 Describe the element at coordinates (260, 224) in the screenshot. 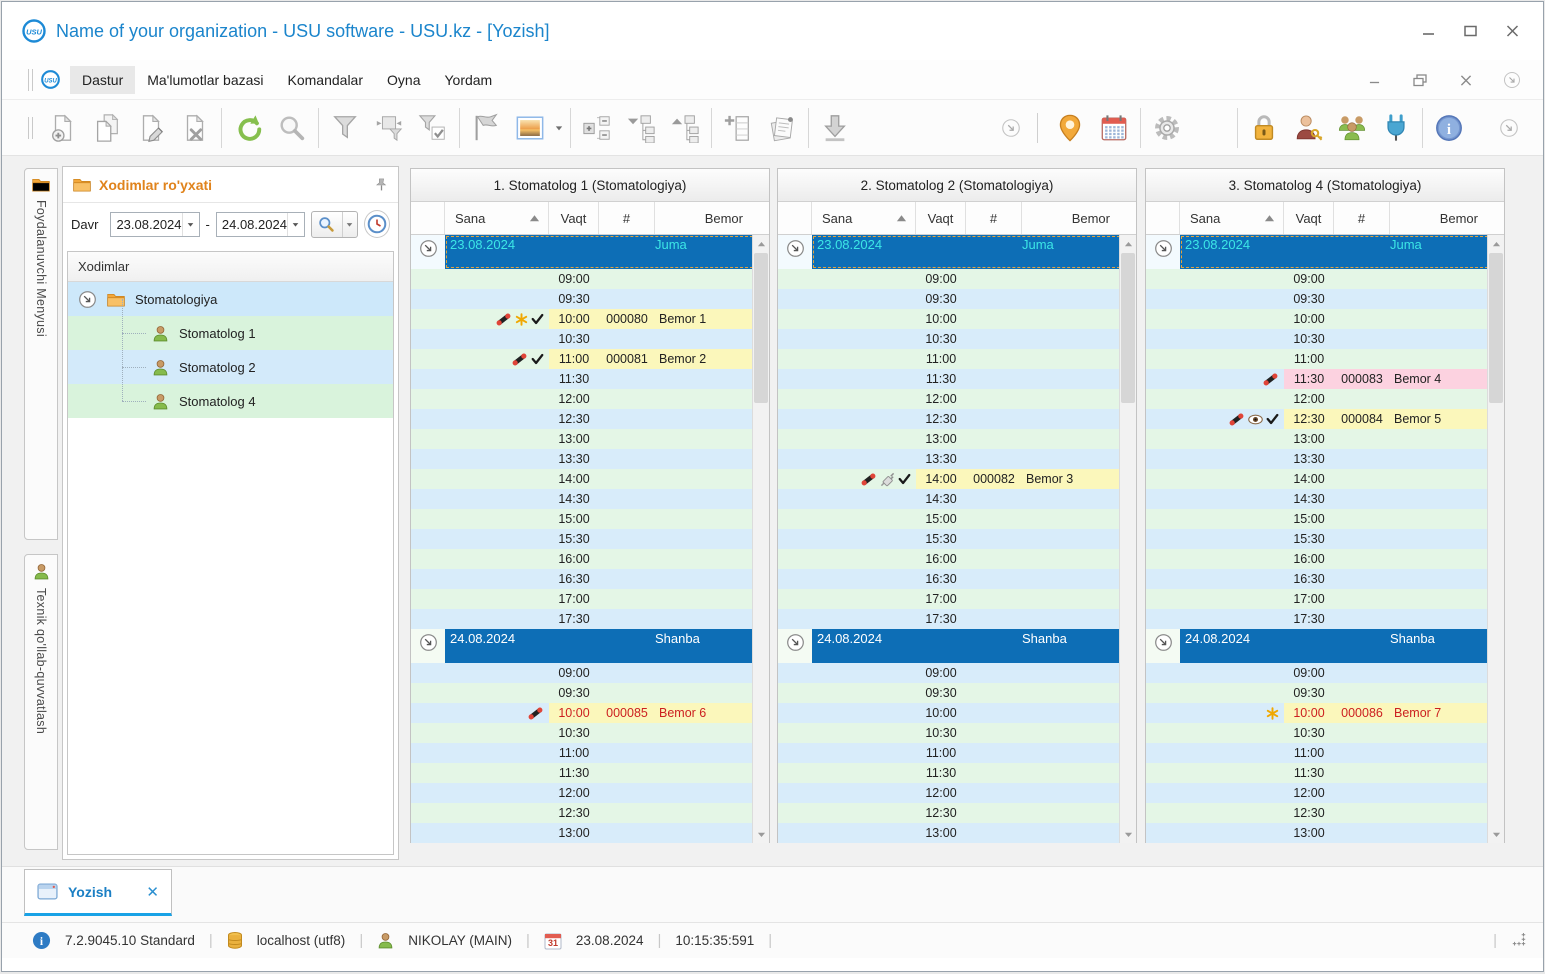

I see `date-to-combobox: 24.08.2024` at that location.